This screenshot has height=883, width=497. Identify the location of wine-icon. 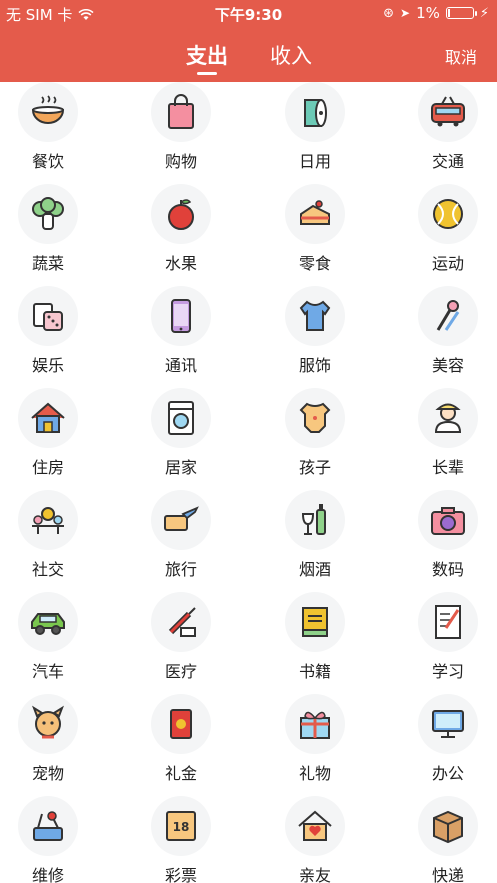
(313, 519).